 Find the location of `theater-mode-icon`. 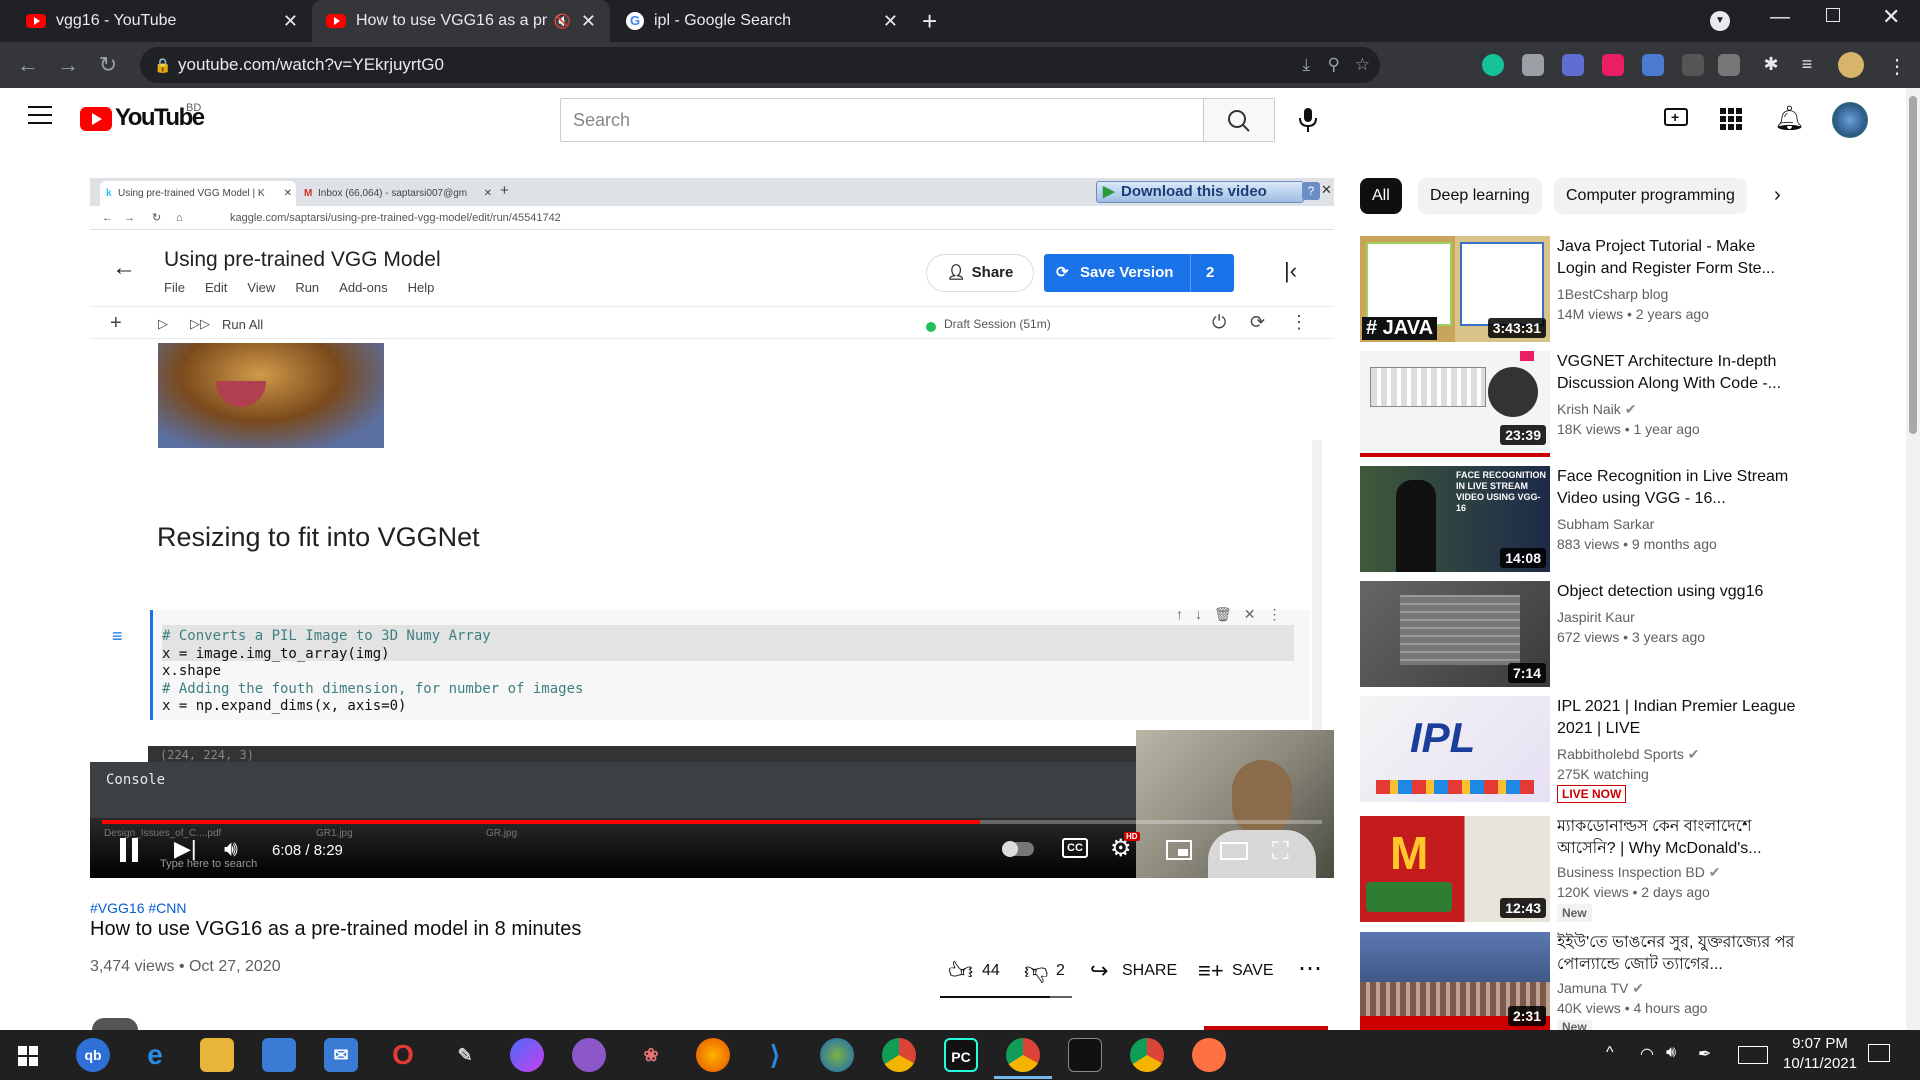

theater-mode-icon is located at coordinates (1234, 851).